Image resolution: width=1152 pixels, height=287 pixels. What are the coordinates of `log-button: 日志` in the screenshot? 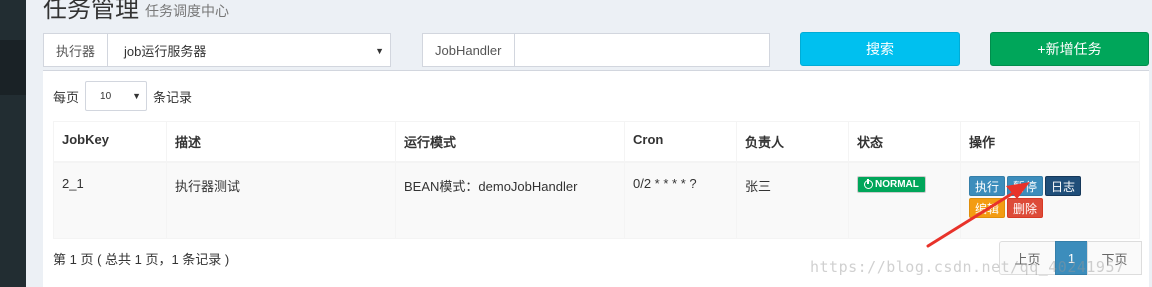 It's located at (1063, 186).